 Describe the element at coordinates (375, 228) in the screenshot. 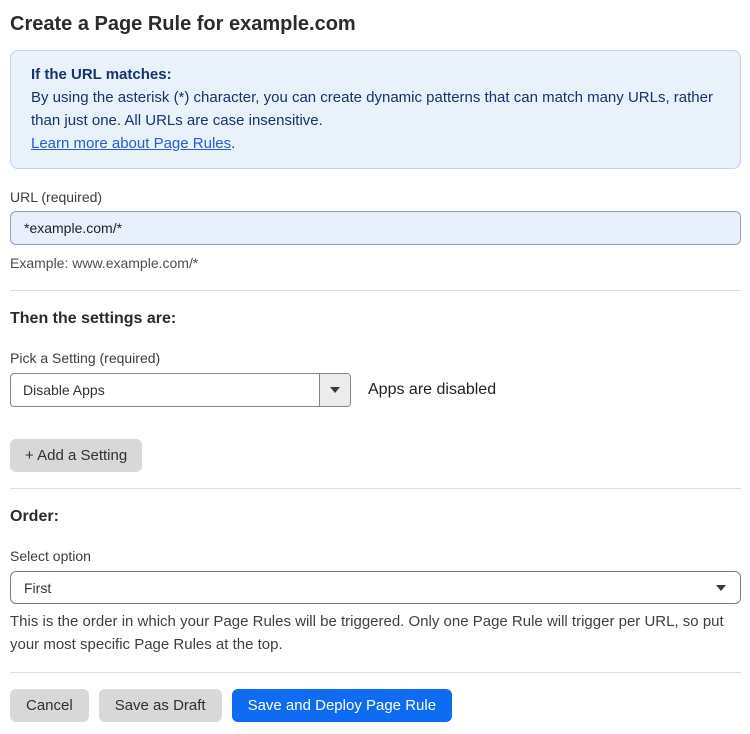

I see `url-input` at that location.